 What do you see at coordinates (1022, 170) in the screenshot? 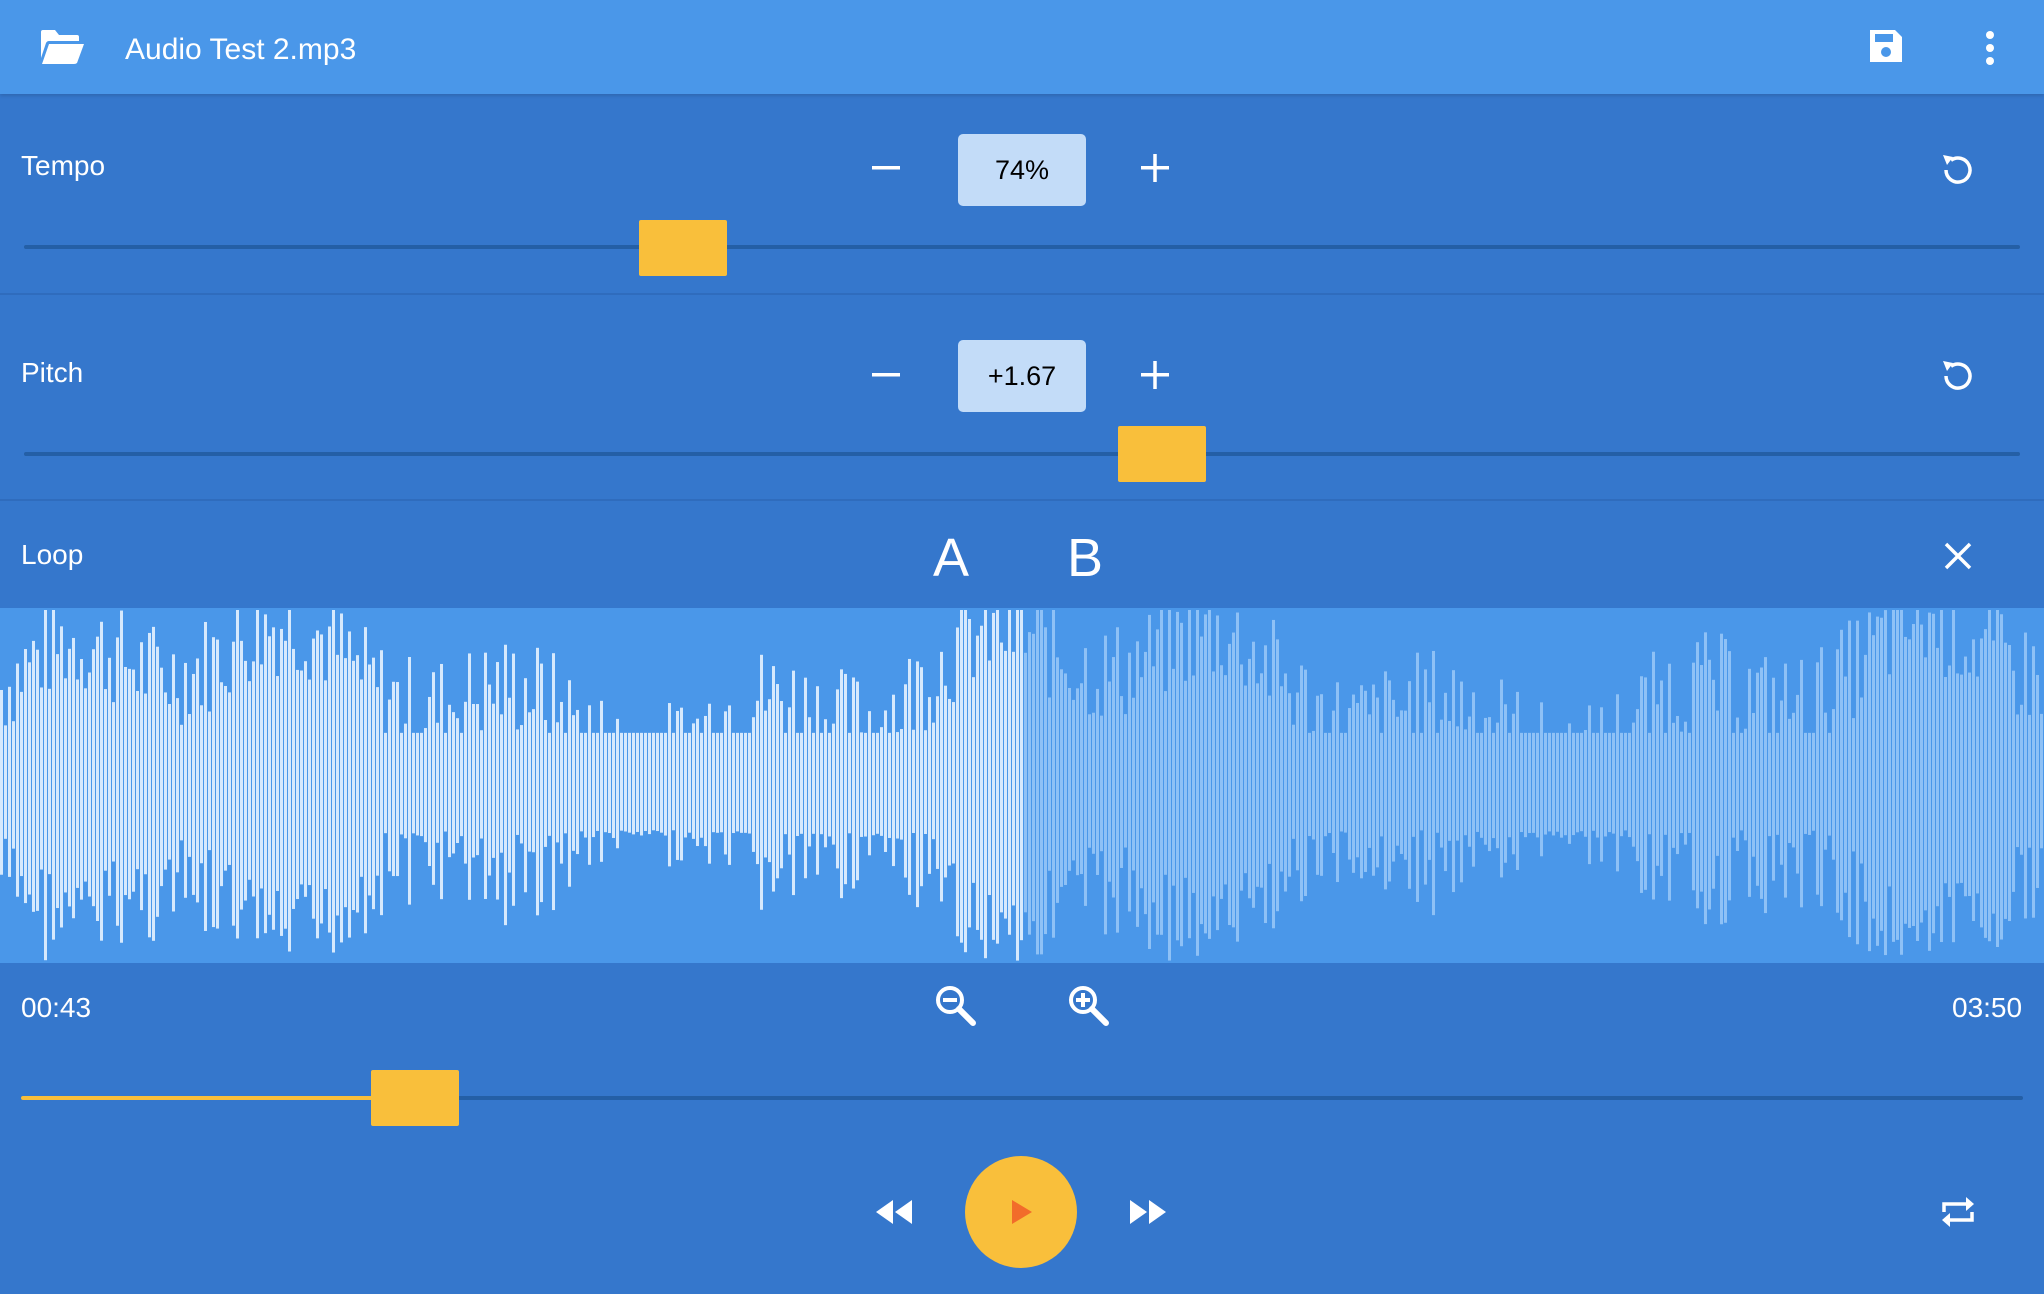
I see `tempo-value-field: 74%` at bounding box center [1022, 170].